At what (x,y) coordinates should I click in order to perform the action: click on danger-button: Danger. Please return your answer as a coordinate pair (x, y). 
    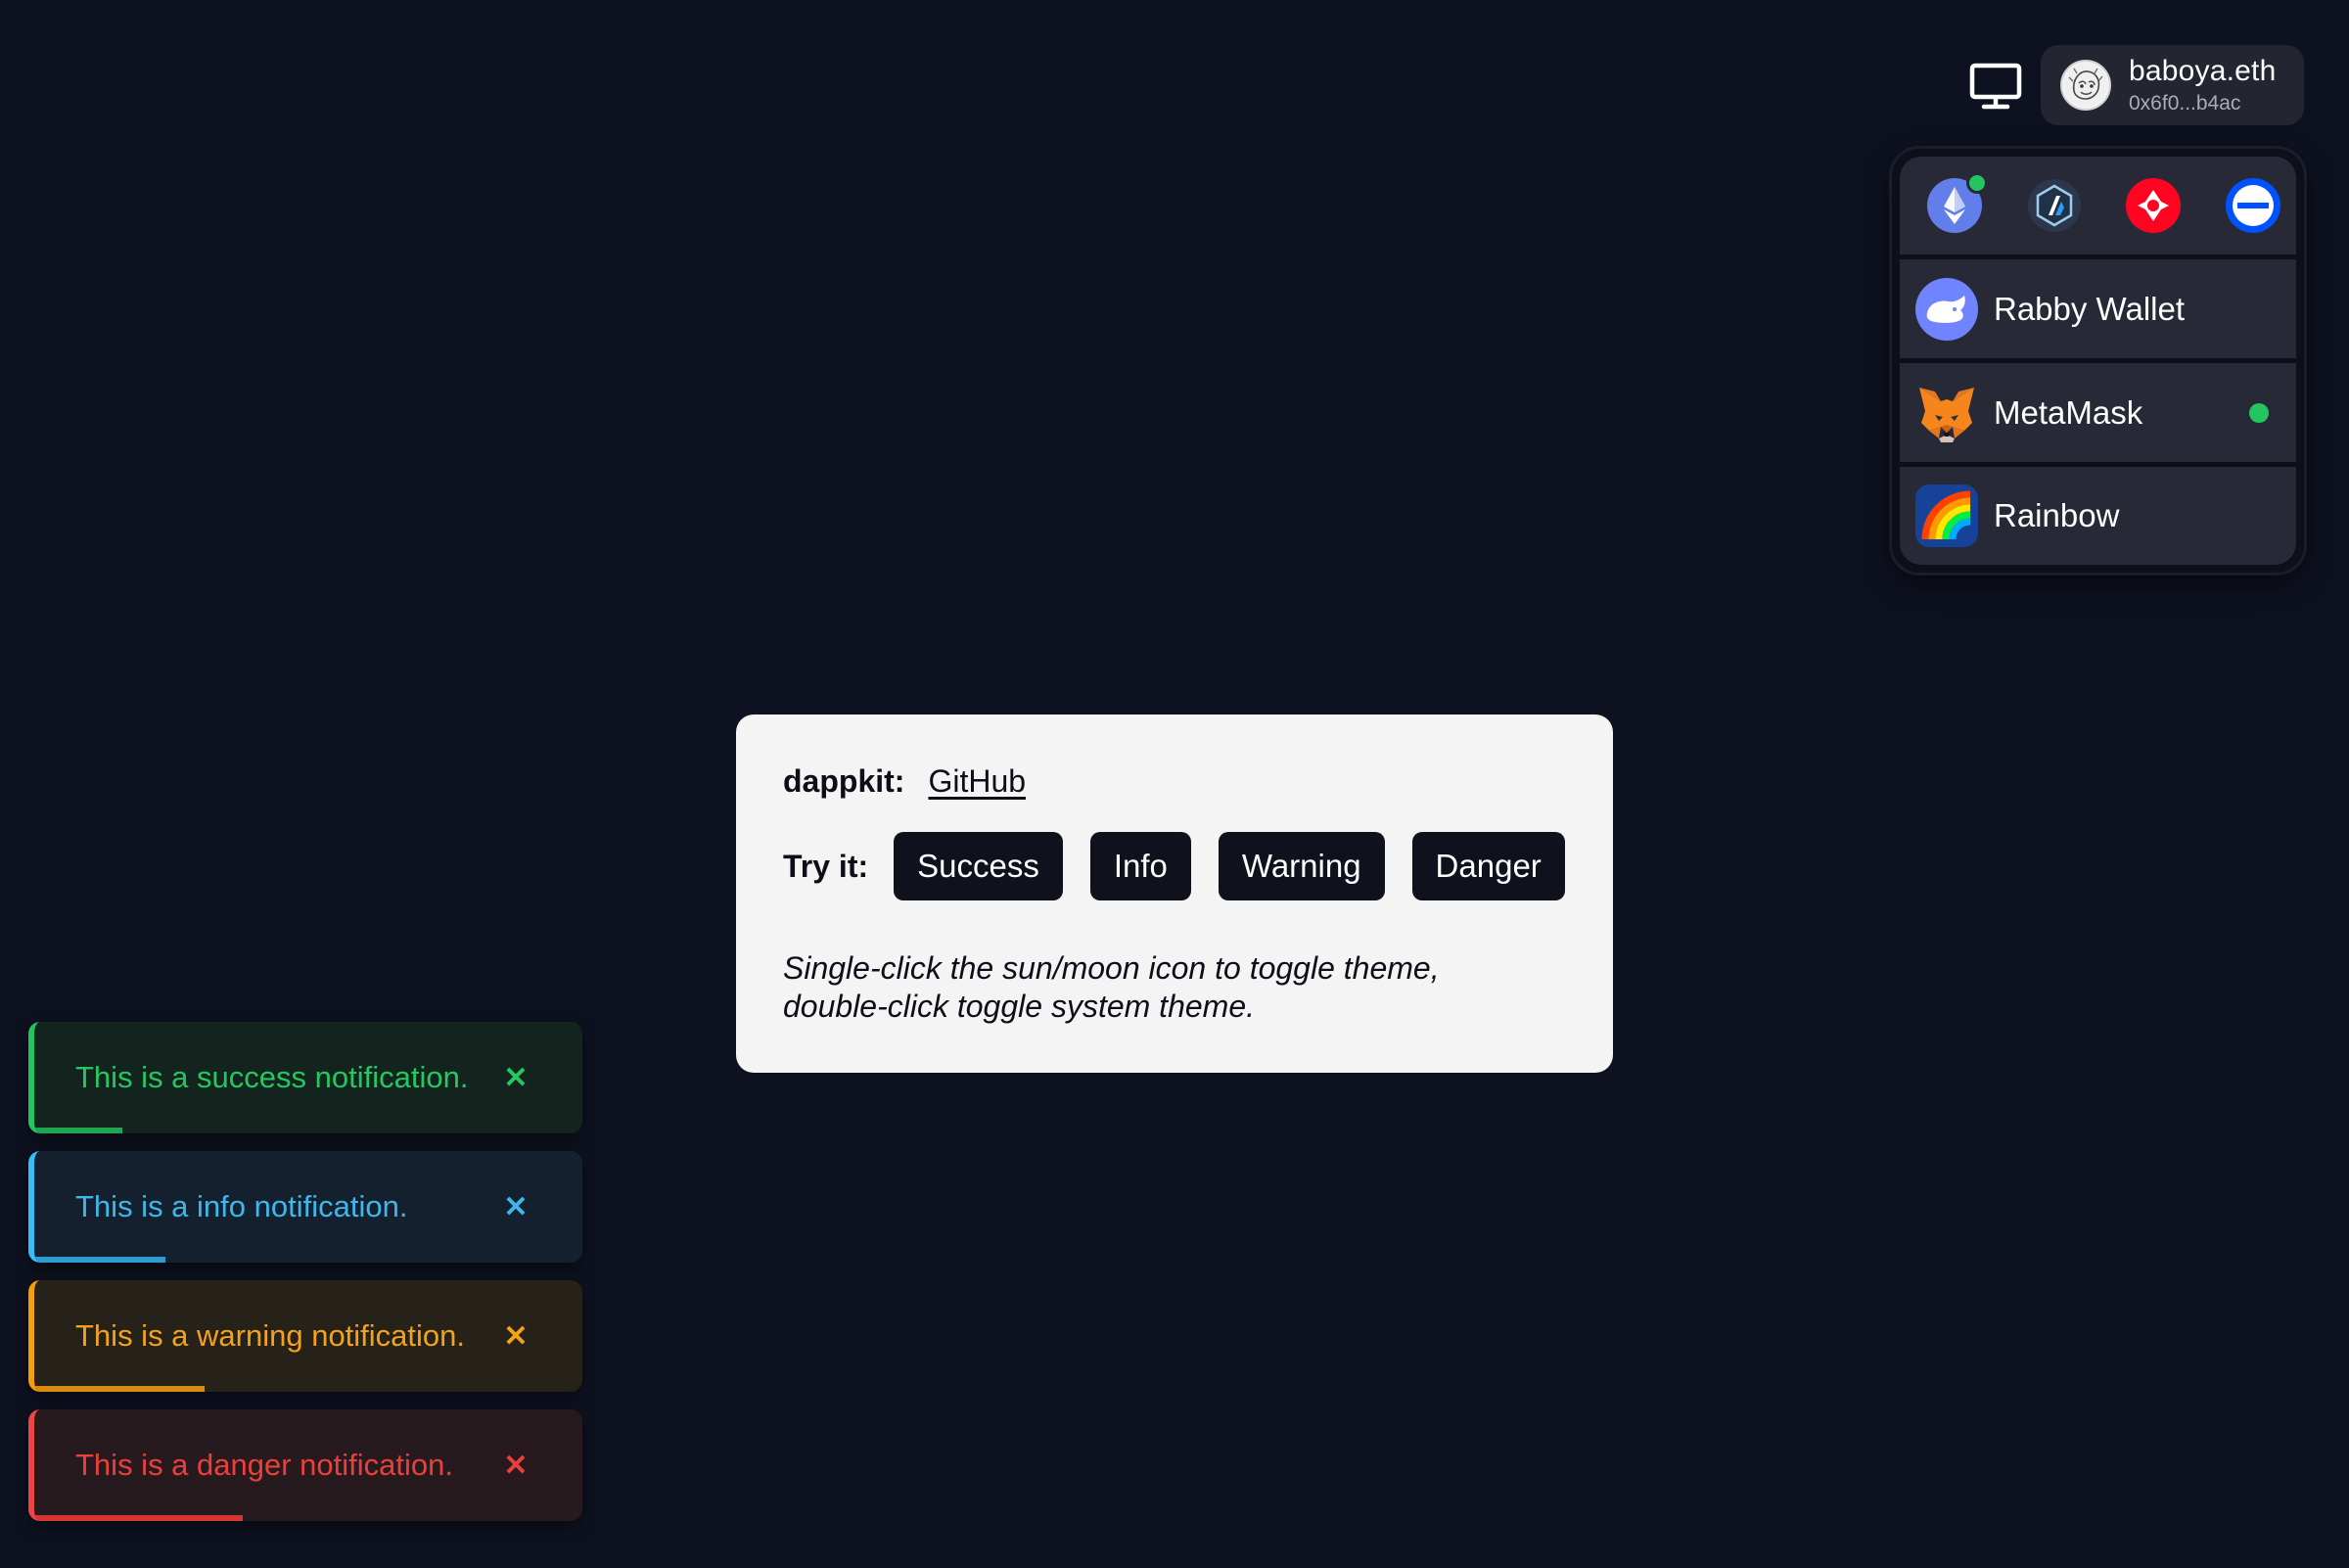
    Looking at the image, I should click on (1488, 866).